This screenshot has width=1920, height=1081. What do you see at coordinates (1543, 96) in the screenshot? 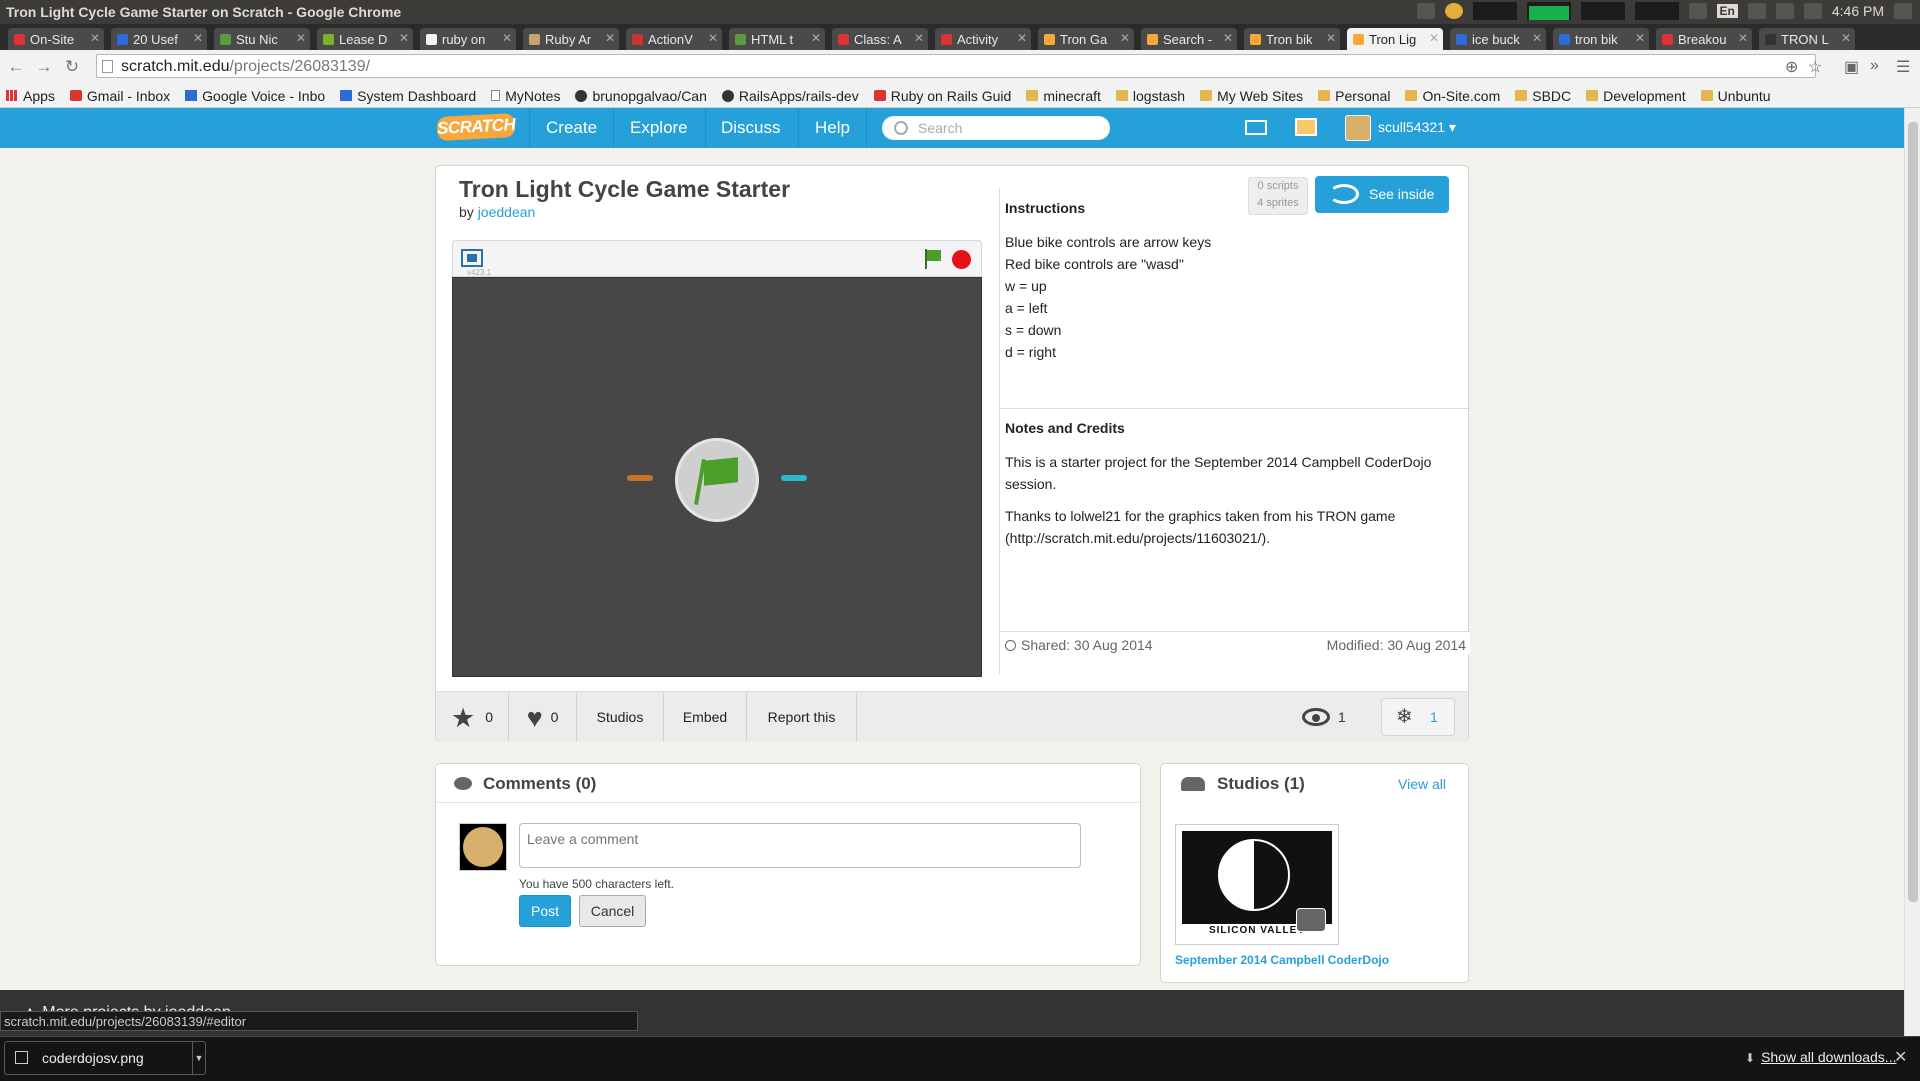
I see `bookmark-item: SBDC` at bounding box center [1543, 96].